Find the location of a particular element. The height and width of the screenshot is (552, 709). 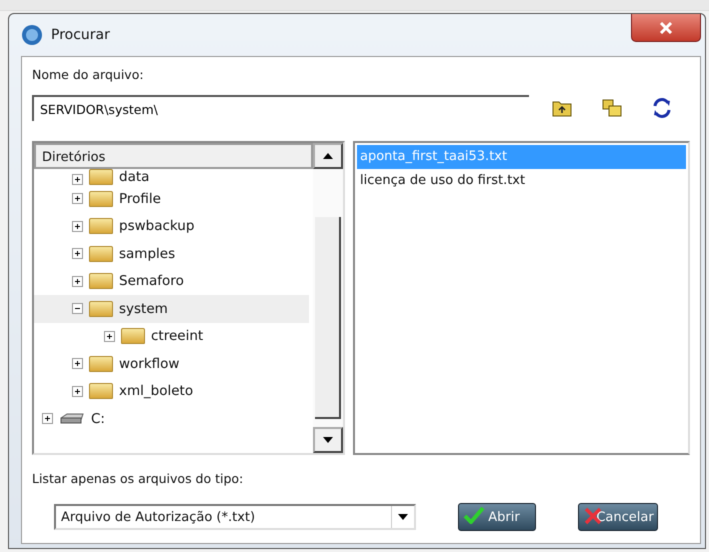

folder-item: system is located at coordinates (171, 308).